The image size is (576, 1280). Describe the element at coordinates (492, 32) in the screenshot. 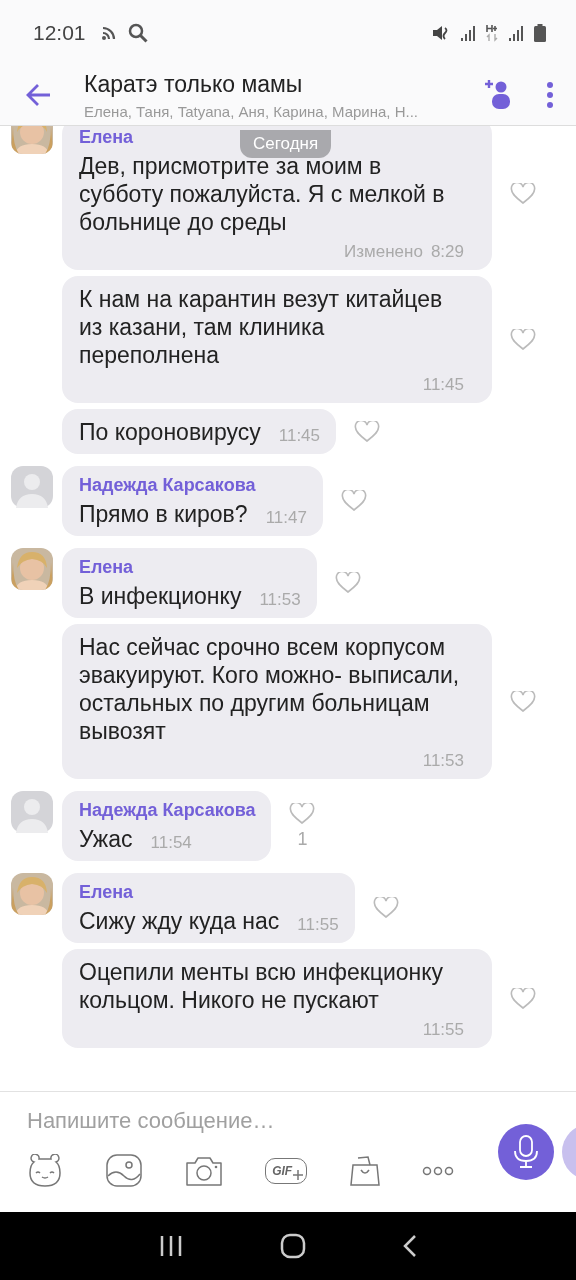

I see `data-arrows-icon` at that location.